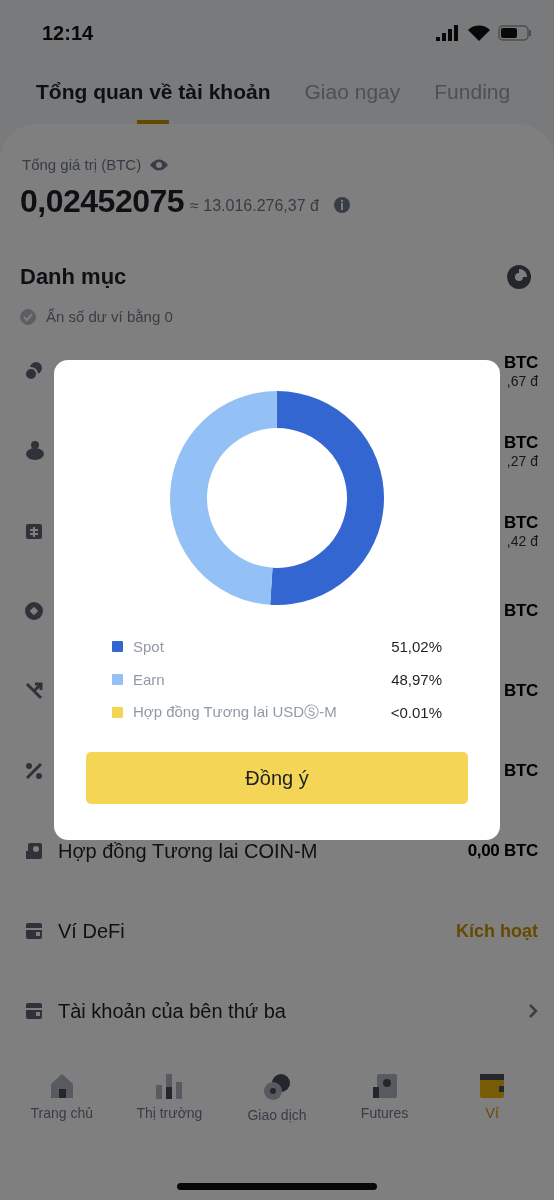 The image size is (554, 1200). I want to click on nav-label: Giao dịch, so click(277, 1115).